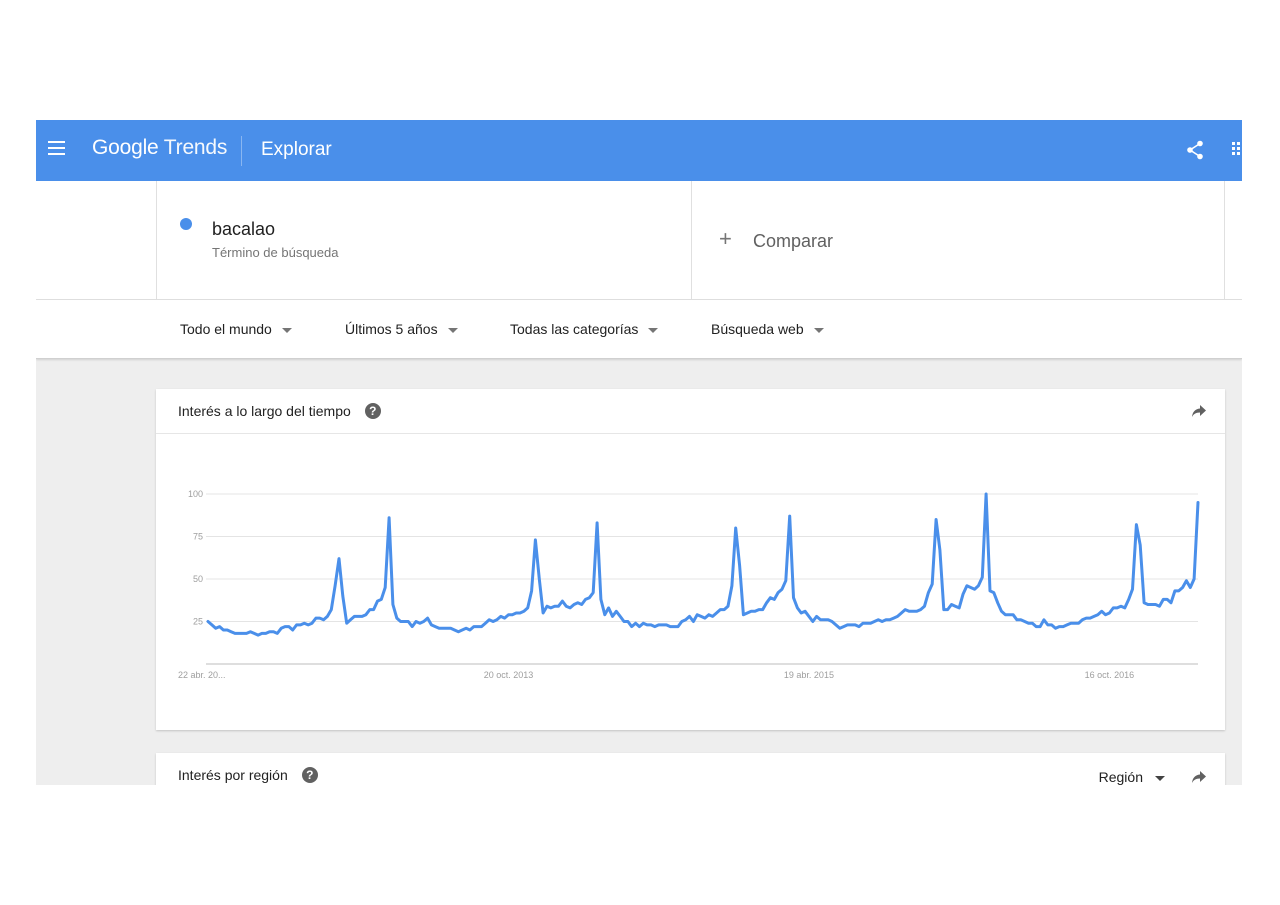 This screenshot has height=905, width=1280. Describe the element at coordinates (757, 329) in the screenshot. I see `search-type-filter-label: Búsqueda web` at that location.